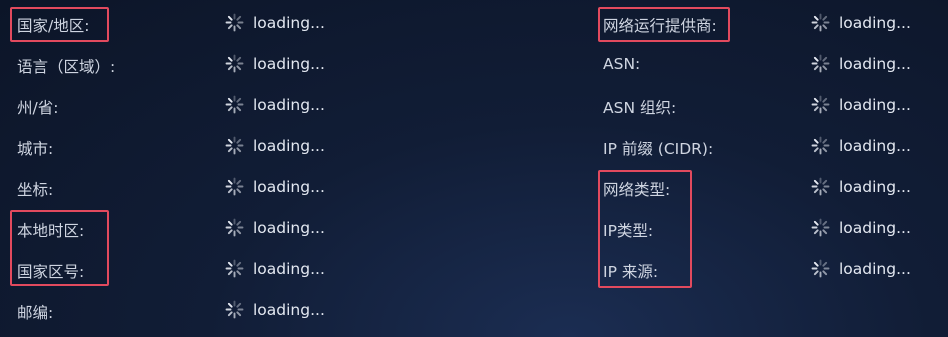 This screenshot has width=948, height=337. Describe the element at coordinates (637, 190) in the screenshot. I see `network-type-label: 网络类型:` at that location.